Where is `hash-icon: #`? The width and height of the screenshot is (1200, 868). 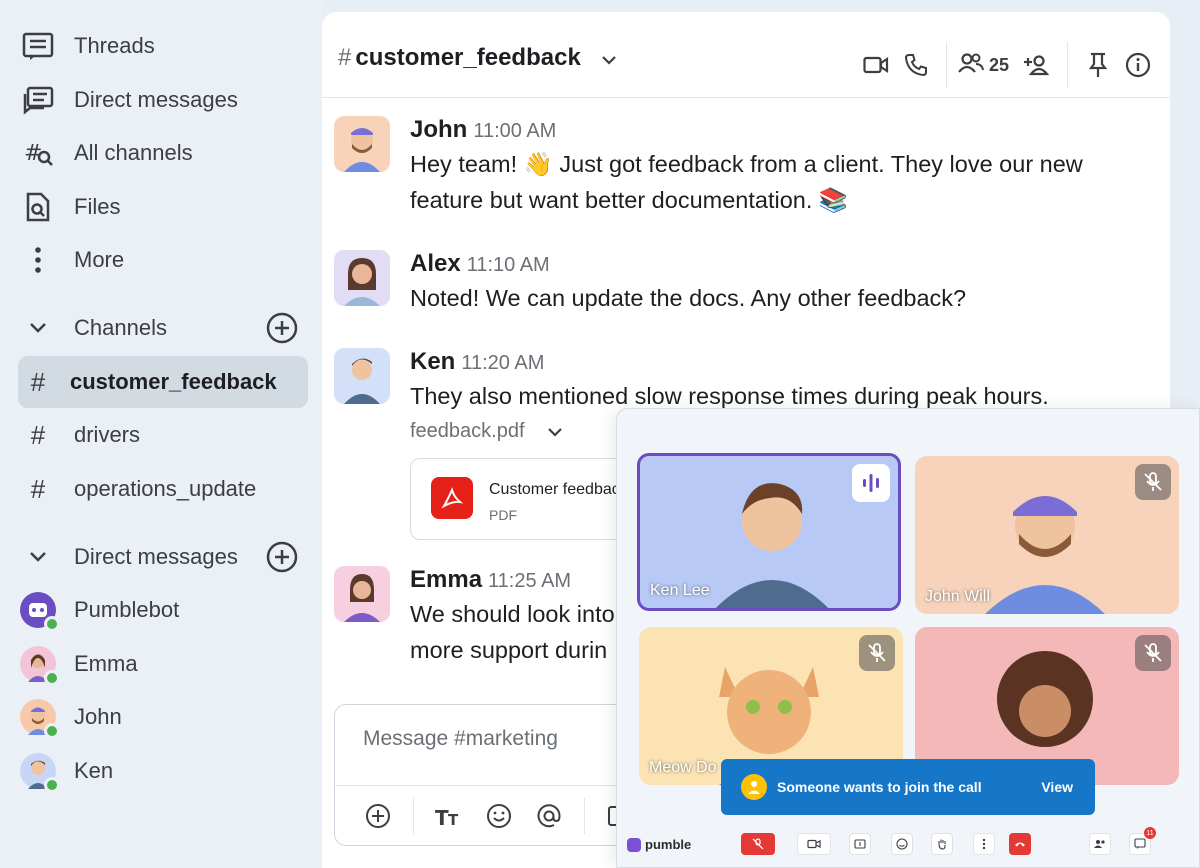 hash-icon: # is located at coordinates (38, 434).